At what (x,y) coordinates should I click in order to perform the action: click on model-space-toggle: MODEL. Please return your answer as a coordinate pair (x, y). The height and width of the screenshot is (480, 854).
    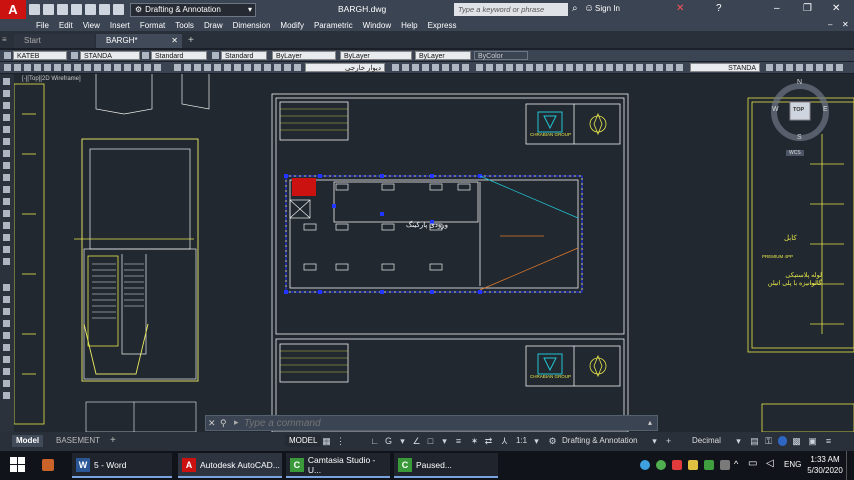
    Looking at the image, I should click on (303, 441).